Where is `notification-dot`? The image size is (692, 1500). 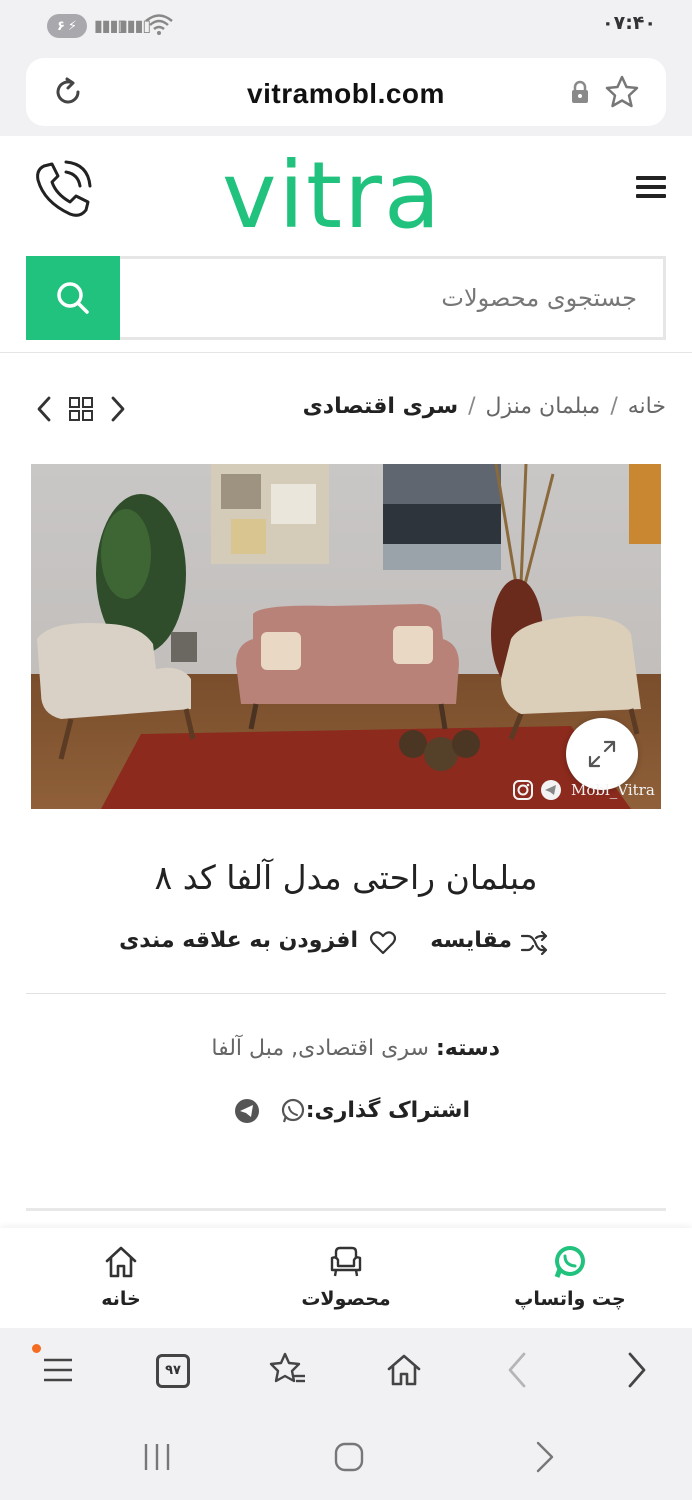
notification-dot is located at coordinates (36, 1348).